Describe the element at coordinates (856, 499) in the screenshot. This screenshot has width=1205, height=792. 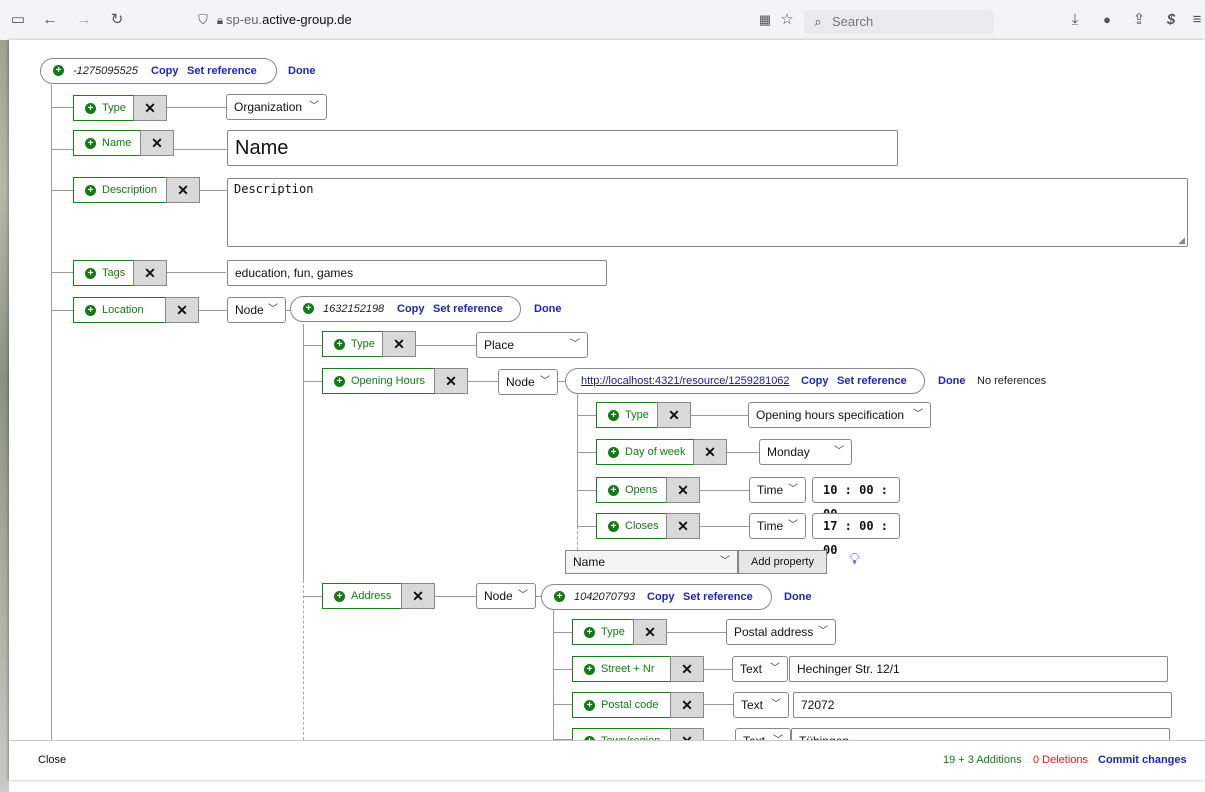
I see `opens-time-input: 10 : 00 : 00` at that location.